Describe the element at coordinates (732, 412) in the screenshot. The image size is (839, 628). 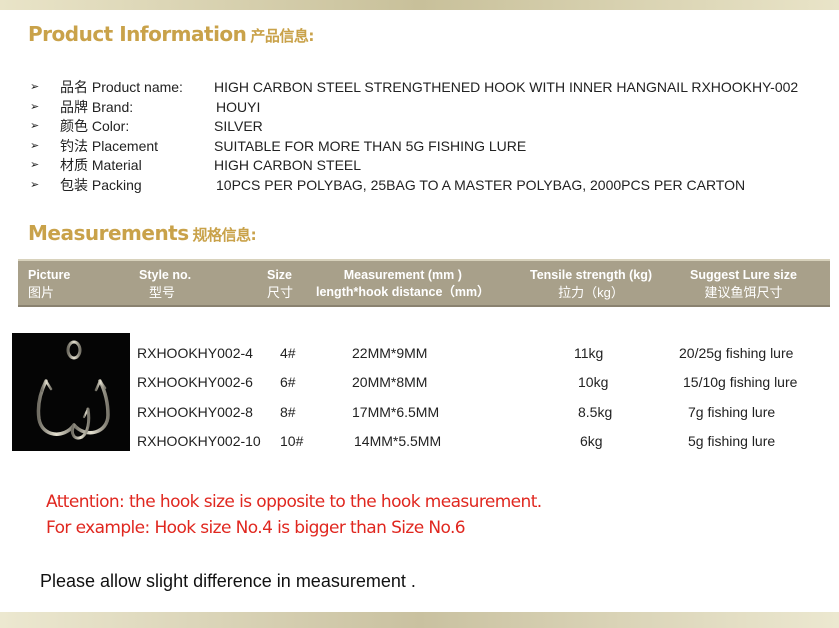
I see `cell-lure: 7g fishing lure` at that location.